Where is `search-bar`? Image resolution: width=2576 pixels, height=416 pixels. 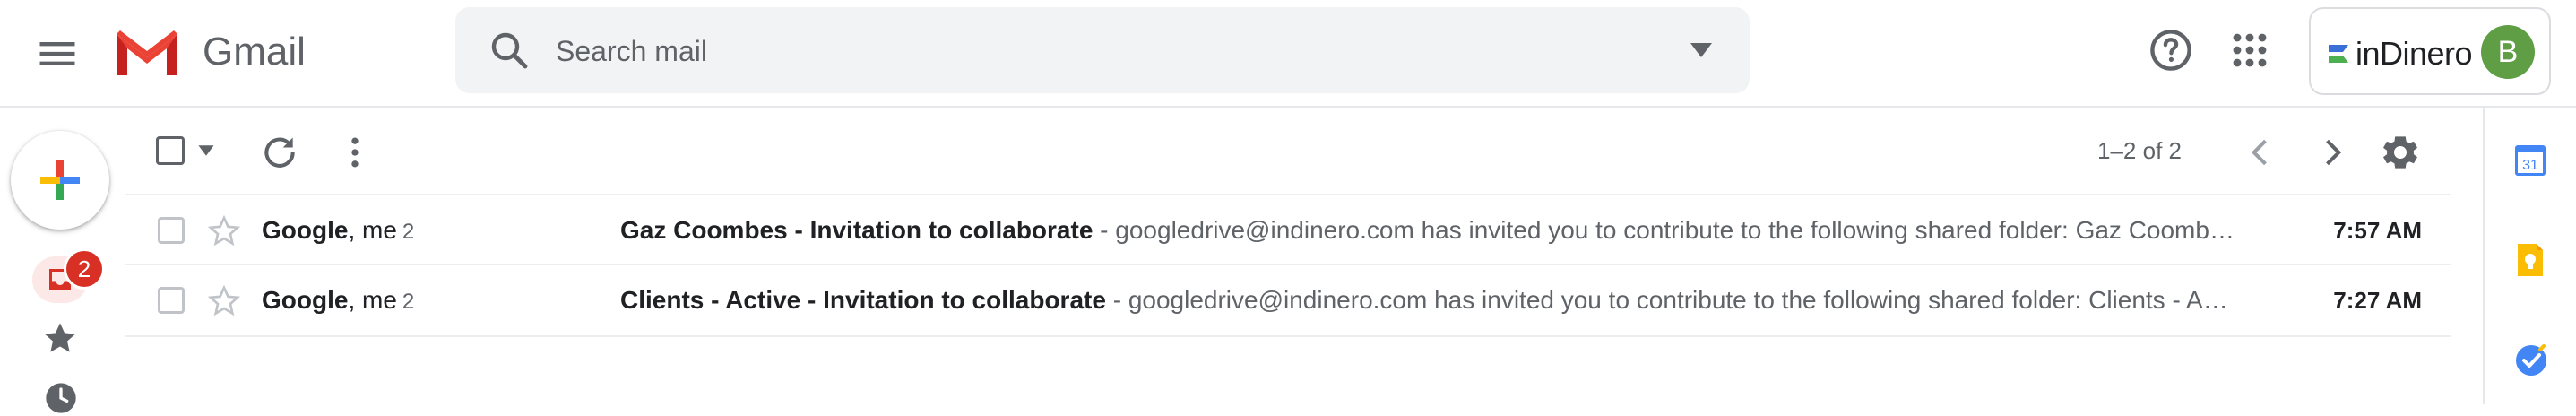
search-bar is located at coordinates (1102, 50).